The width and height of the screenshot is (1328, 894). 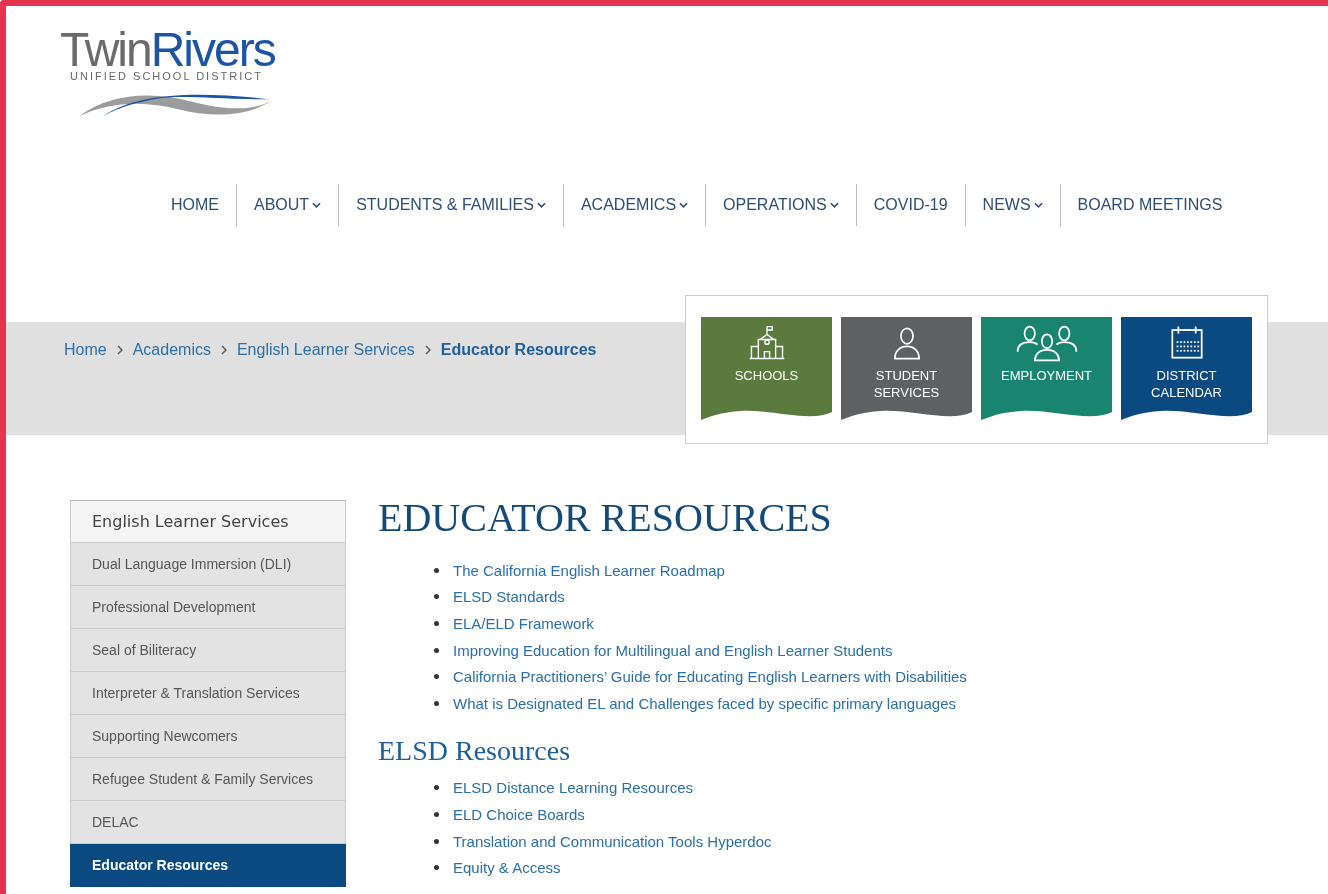 What do you see at coordinates (605, 517) in the screenshot?
I see `page-title: EDUCATOR RESOURCES` at bounding box center [605, 517].